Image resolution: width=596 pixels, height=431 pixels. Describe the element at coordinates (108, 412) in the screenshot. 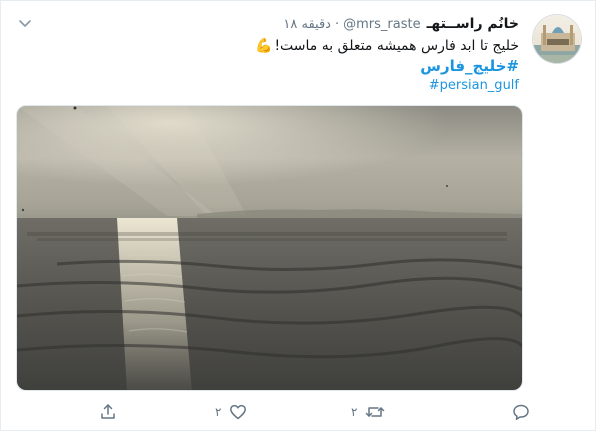

I see `share-icon` at that location.